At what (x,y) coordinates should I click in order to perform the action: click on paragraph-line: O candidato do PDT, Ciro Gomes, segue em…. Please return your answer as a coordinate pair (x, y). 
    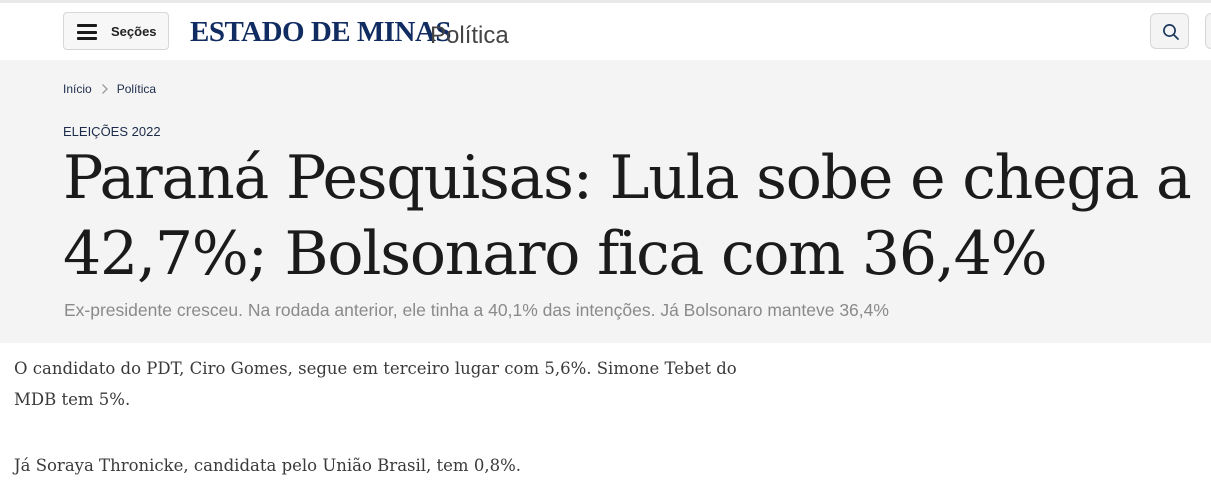
    Looking at the image, I should click on (375, 368).